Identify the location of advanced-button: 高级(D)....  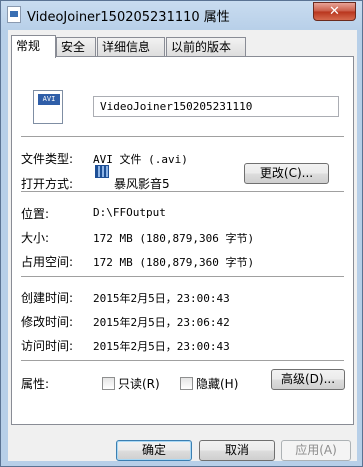
(308, 379).